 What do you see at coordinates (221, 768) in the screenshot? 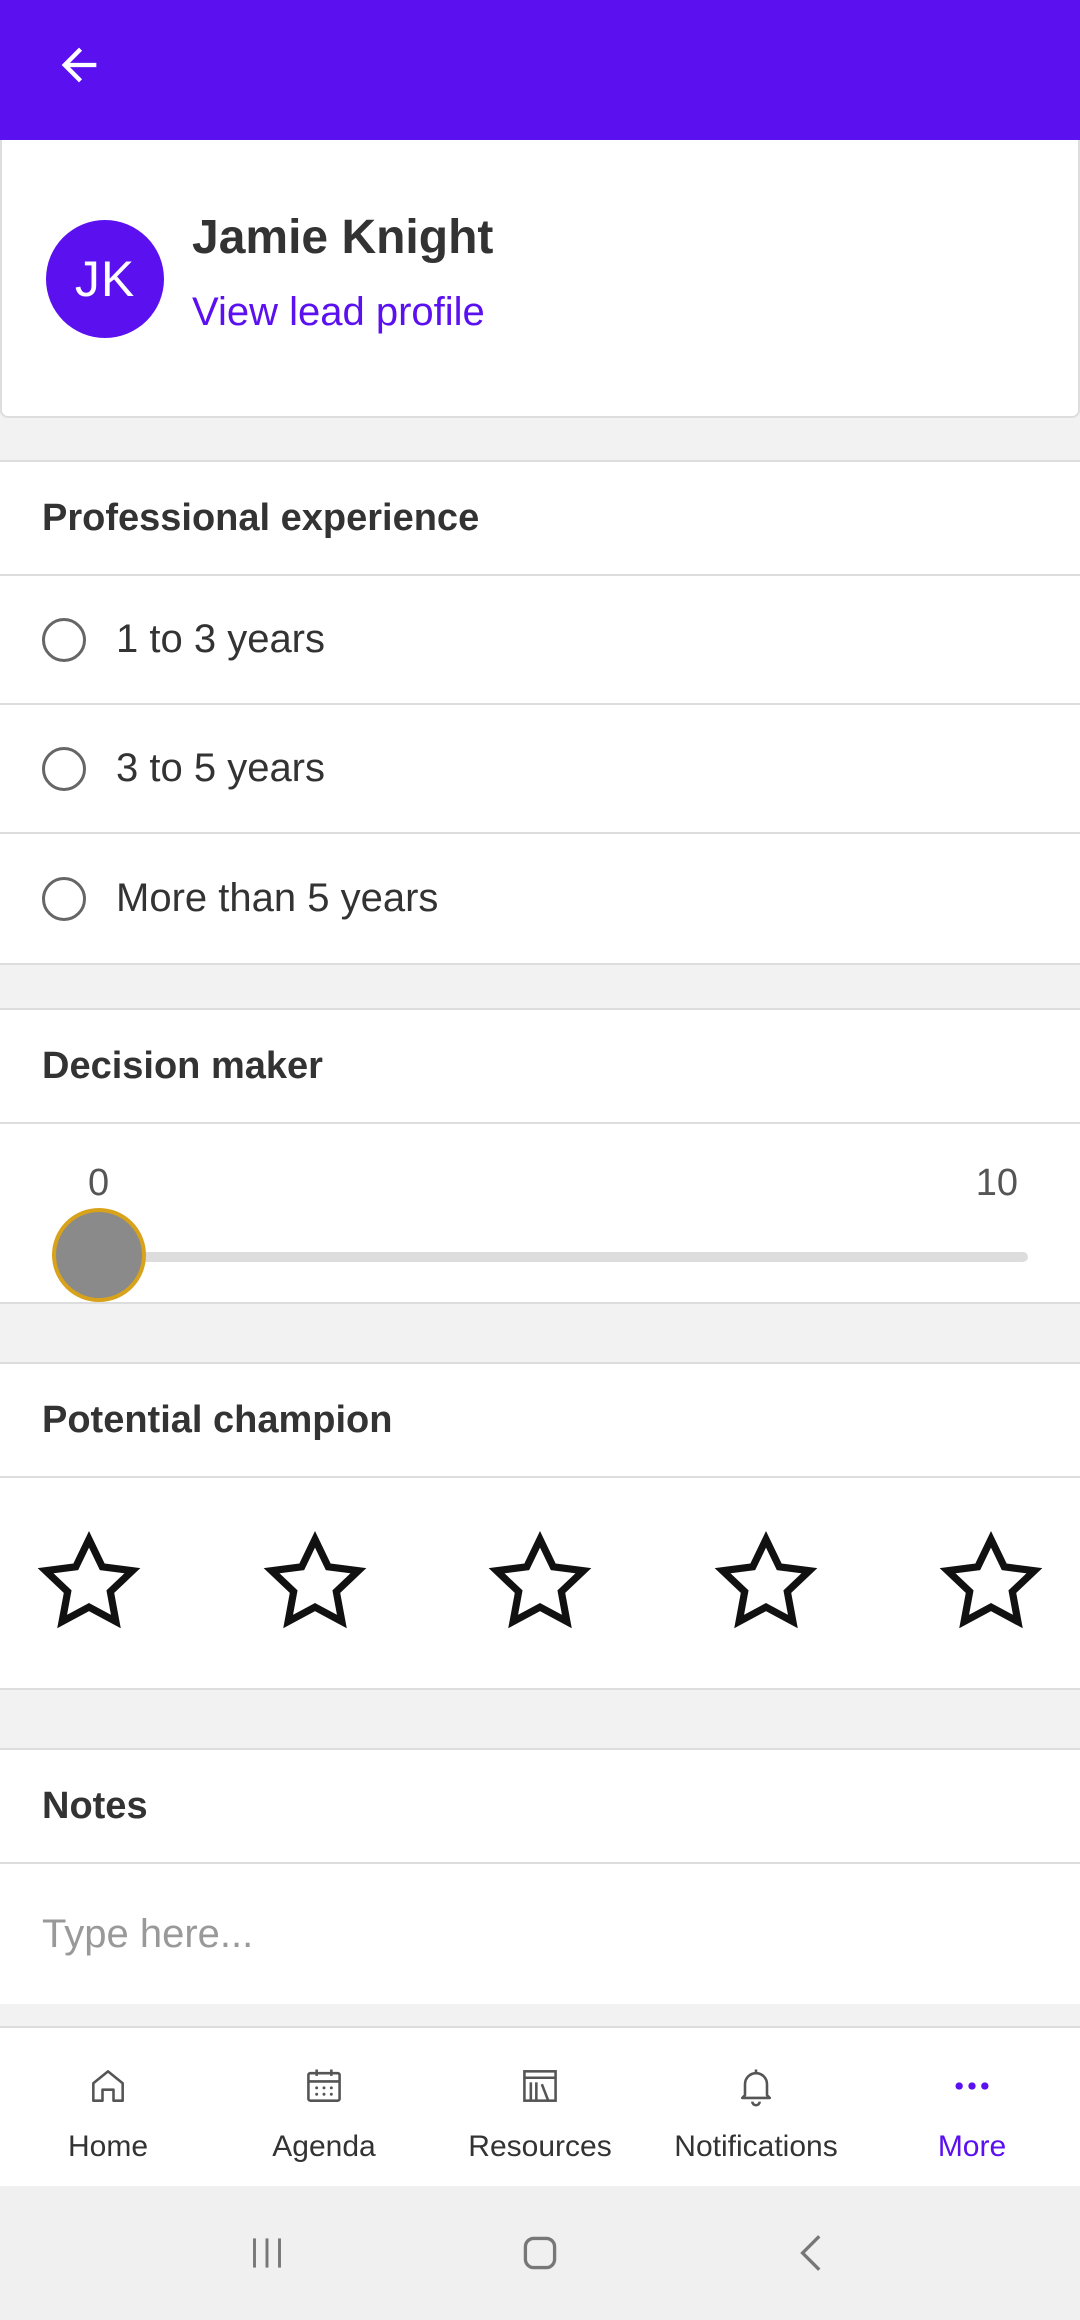
I see `radio-label: 3 to 5 years` at bounding box center [221, 768].